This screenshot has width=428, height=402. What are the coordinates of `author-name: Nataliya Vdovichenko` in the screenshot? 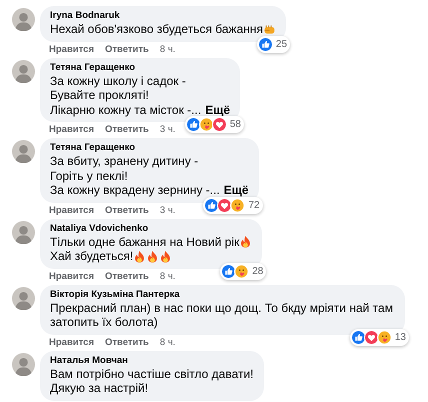 It's located at (151, 228).